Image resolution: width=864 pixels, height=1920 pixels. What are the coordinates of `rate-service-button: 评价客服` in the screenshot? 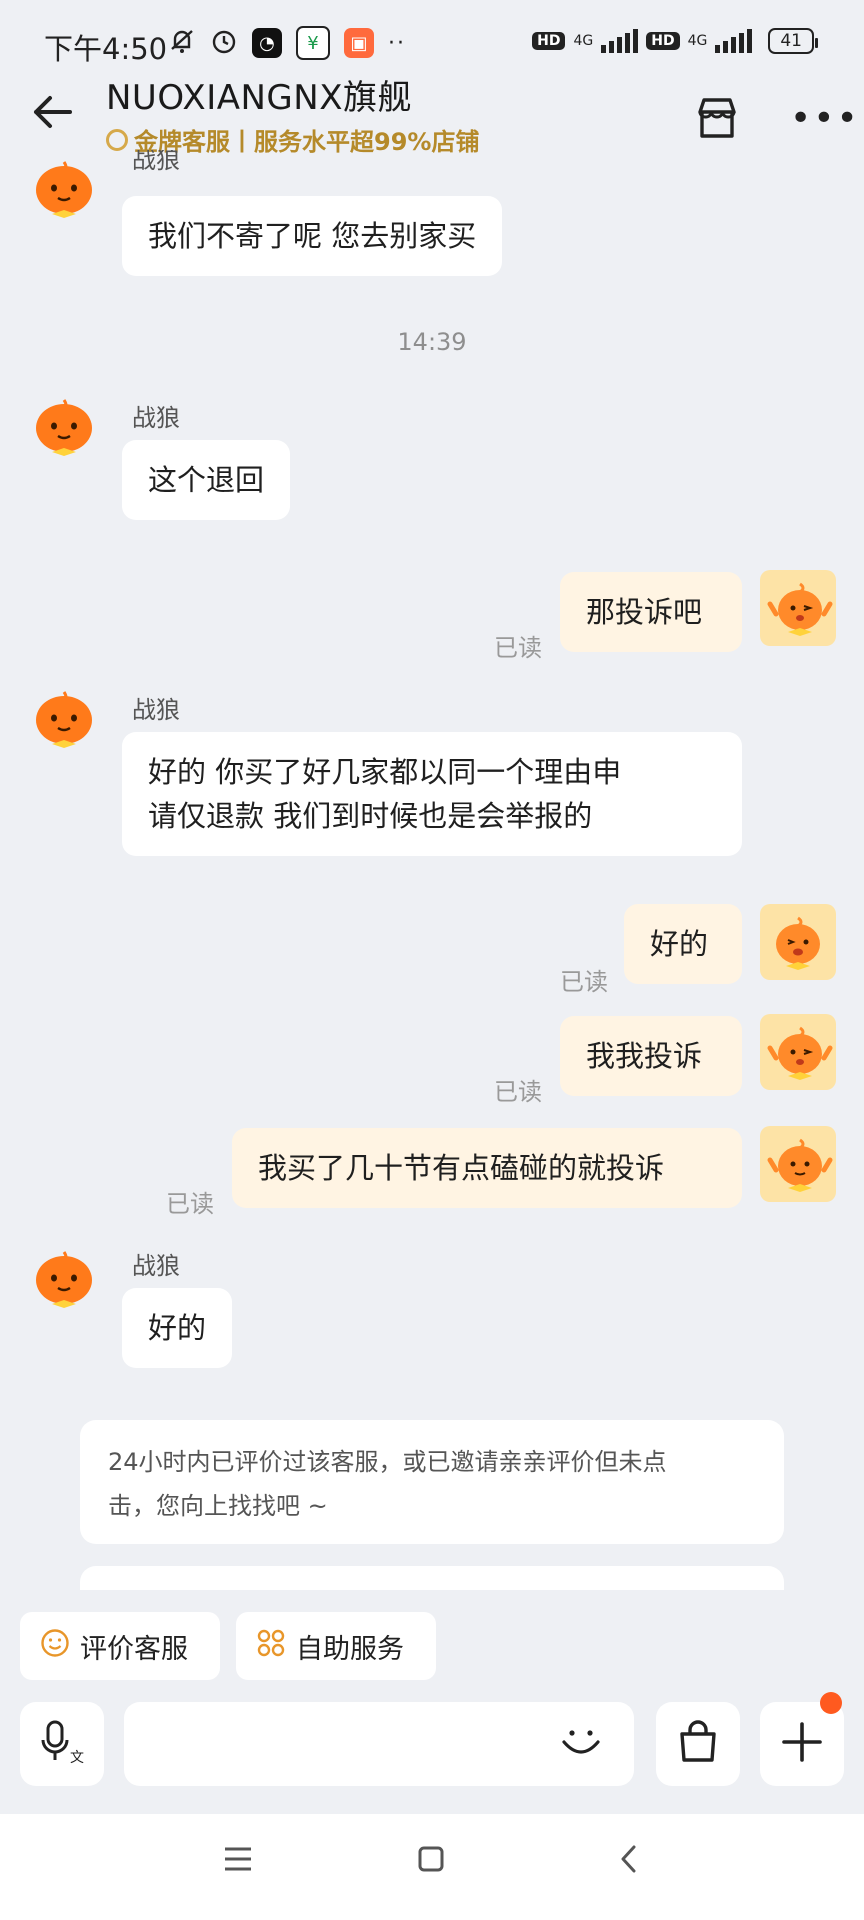 It's located at (120, 1646).